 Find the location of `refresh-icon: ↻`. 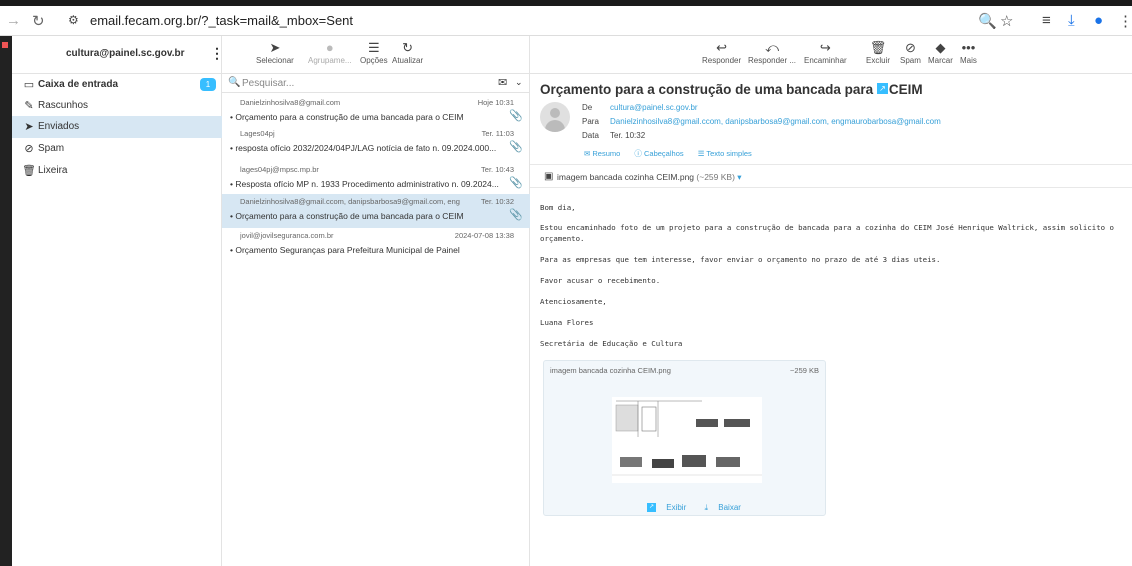

refresh-icon: ↻ is located at coordinates (408, 47).